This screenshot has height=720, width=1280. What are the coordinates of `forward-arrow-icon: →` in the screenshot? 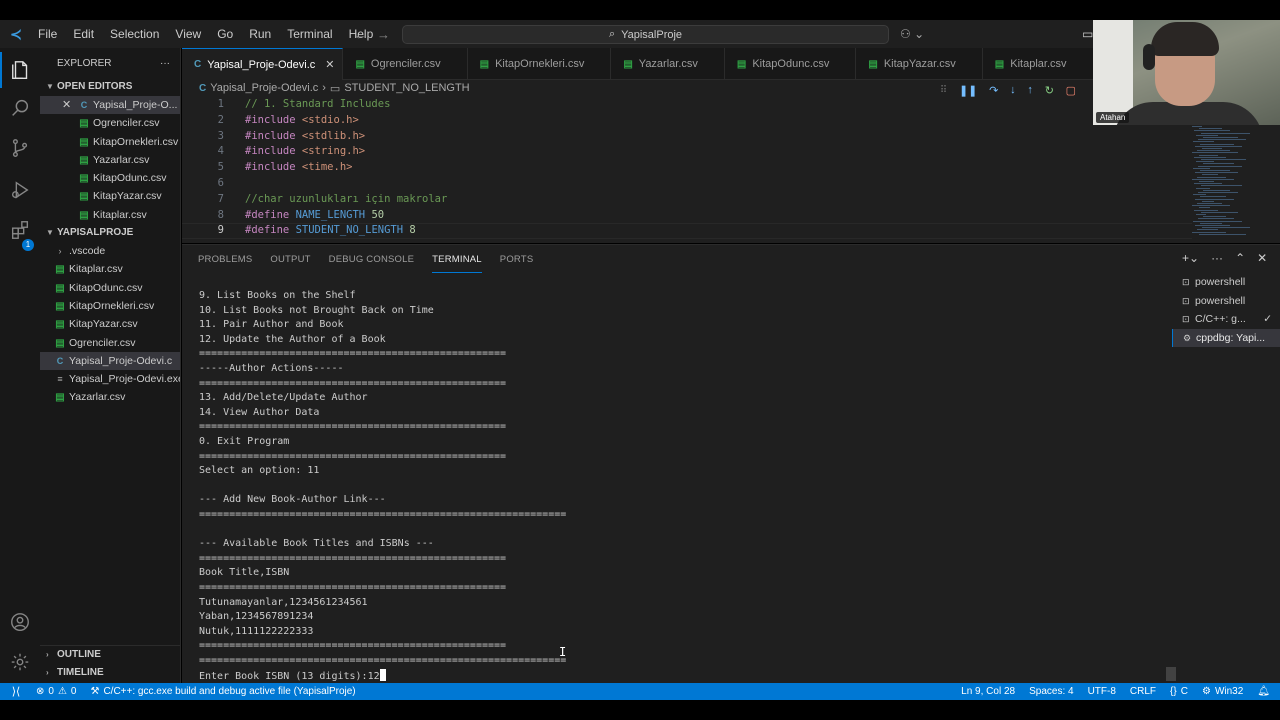 It's located at (383, 34).